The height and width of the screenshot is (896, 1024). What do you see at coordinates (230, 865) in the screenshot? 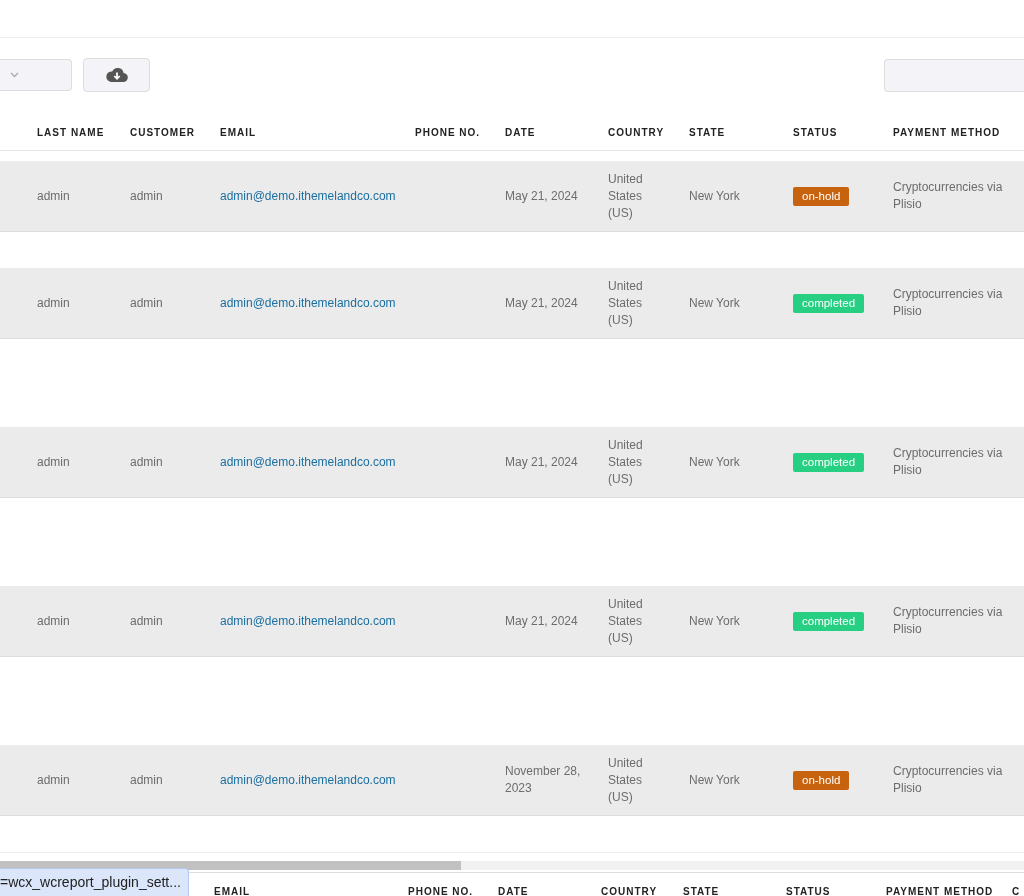
I see `scrollbar-thumb` at bounding box center [230, 865].